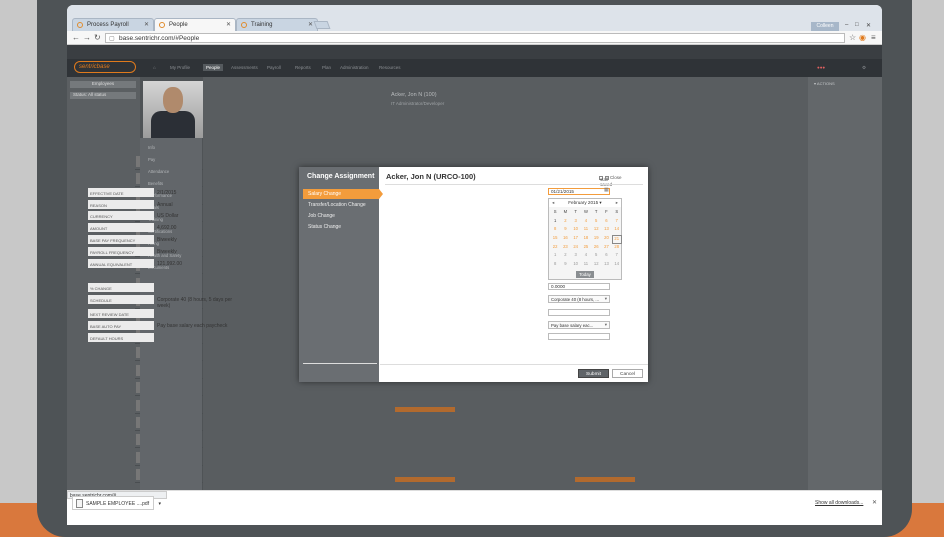 Image resolution: width=944 pixels, height=537 pixels. Describe the element at coordinates (555, 239) in the screenshot. I see `calendar-day: 15` at that location.